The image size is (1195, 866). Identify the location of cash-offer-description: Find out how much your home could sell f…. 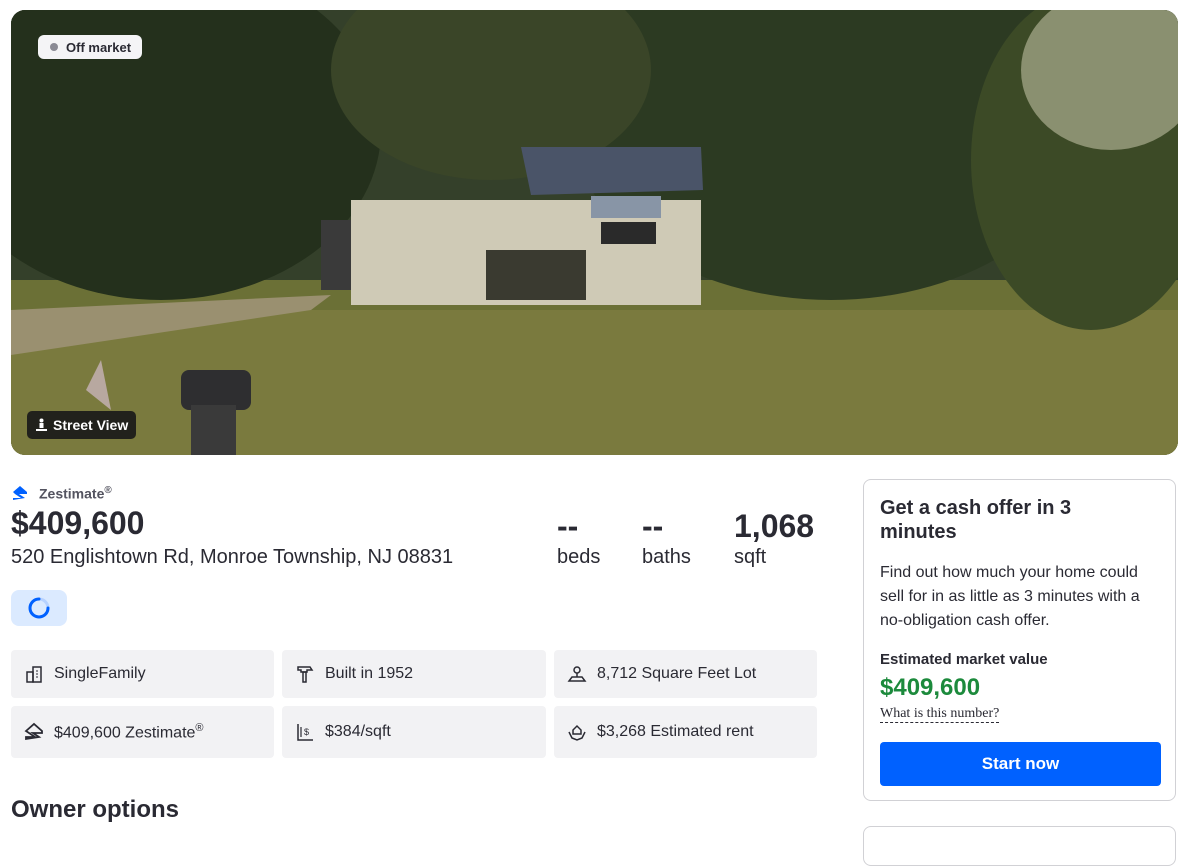
(1010, 596).